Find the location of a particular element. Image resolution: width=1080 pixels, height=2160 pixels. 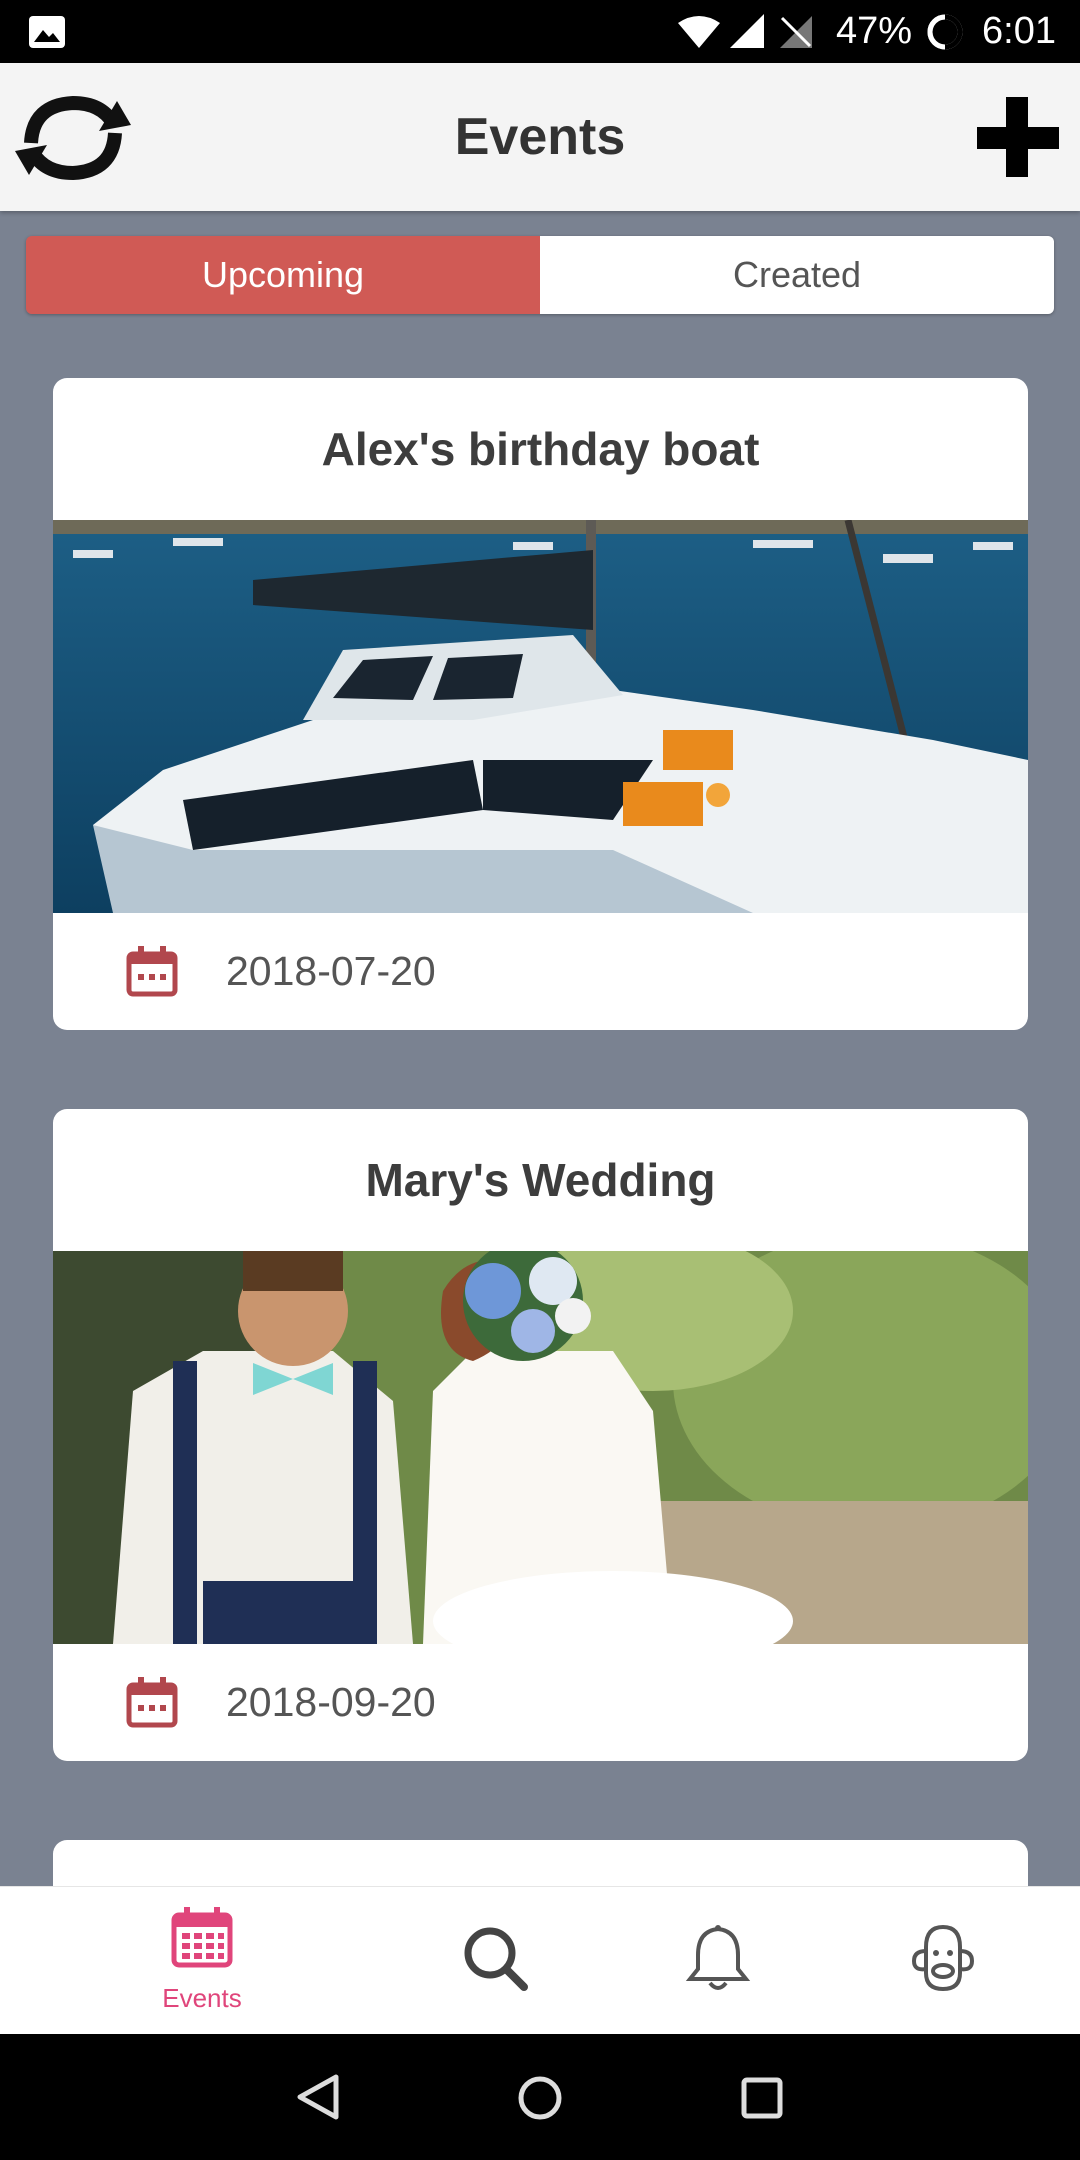

app-bar: Events is located at coordinates (540, 137).